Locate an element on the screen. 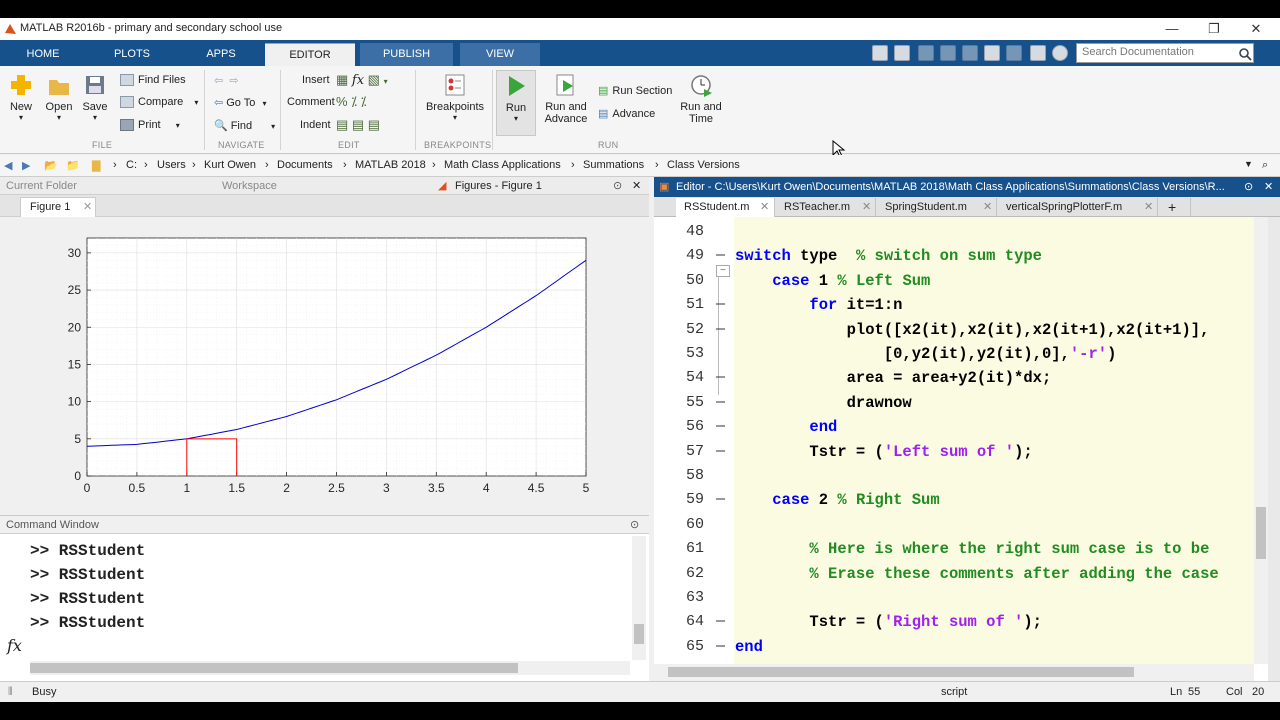 Image resolution: width=1280 pixels, height=720 pixels. tab-view: VIEW is located at coordinates (500, 54).